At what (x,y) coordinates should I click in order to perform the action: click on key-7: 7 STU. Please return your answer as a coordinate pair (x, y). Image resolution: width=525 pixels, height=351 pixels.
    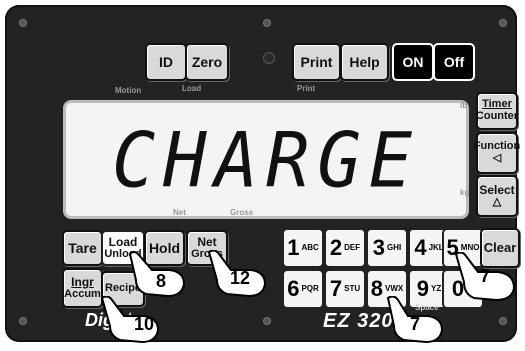
    Looking at the image, I should click on (345, 289).